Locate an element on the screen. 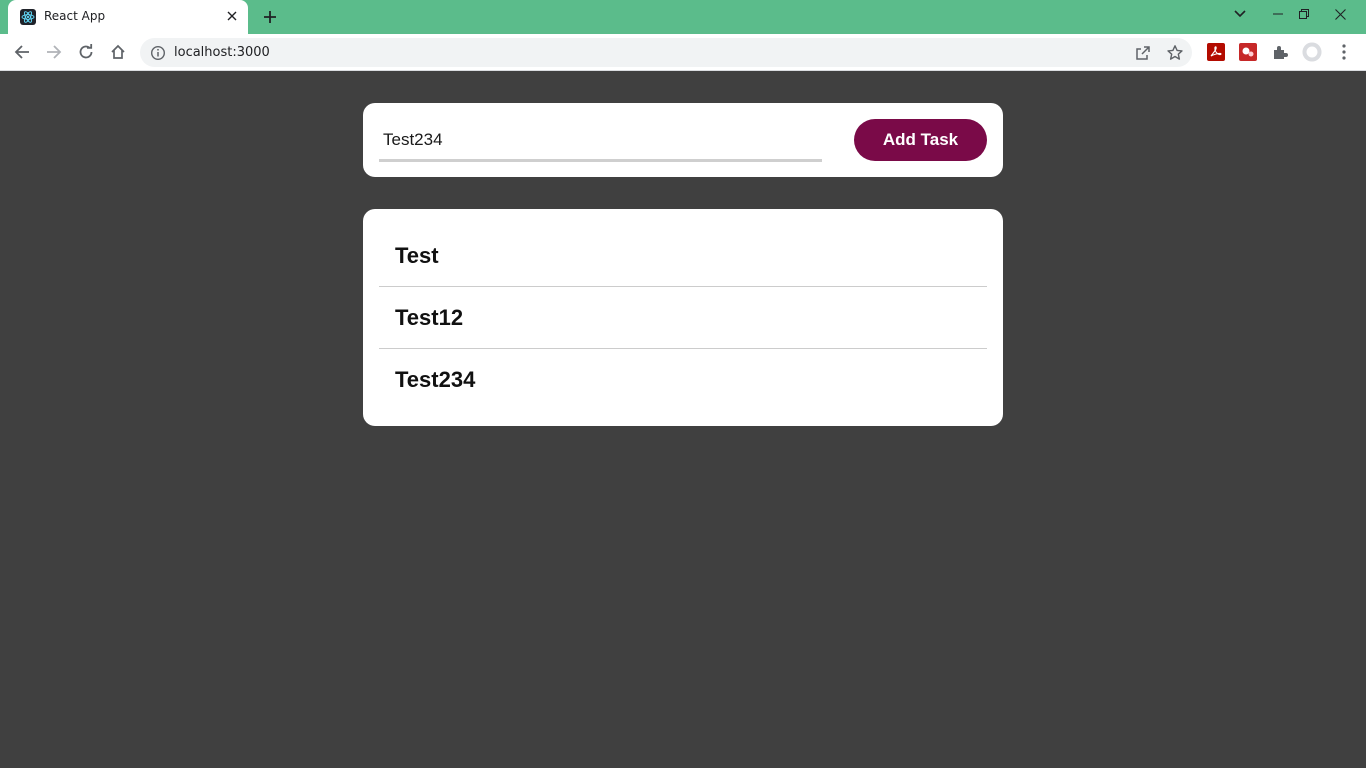 Image resolution: width=1366 pixels, height=768 pixels. task-input-card: Add Task is located at coordinates (683, 140).